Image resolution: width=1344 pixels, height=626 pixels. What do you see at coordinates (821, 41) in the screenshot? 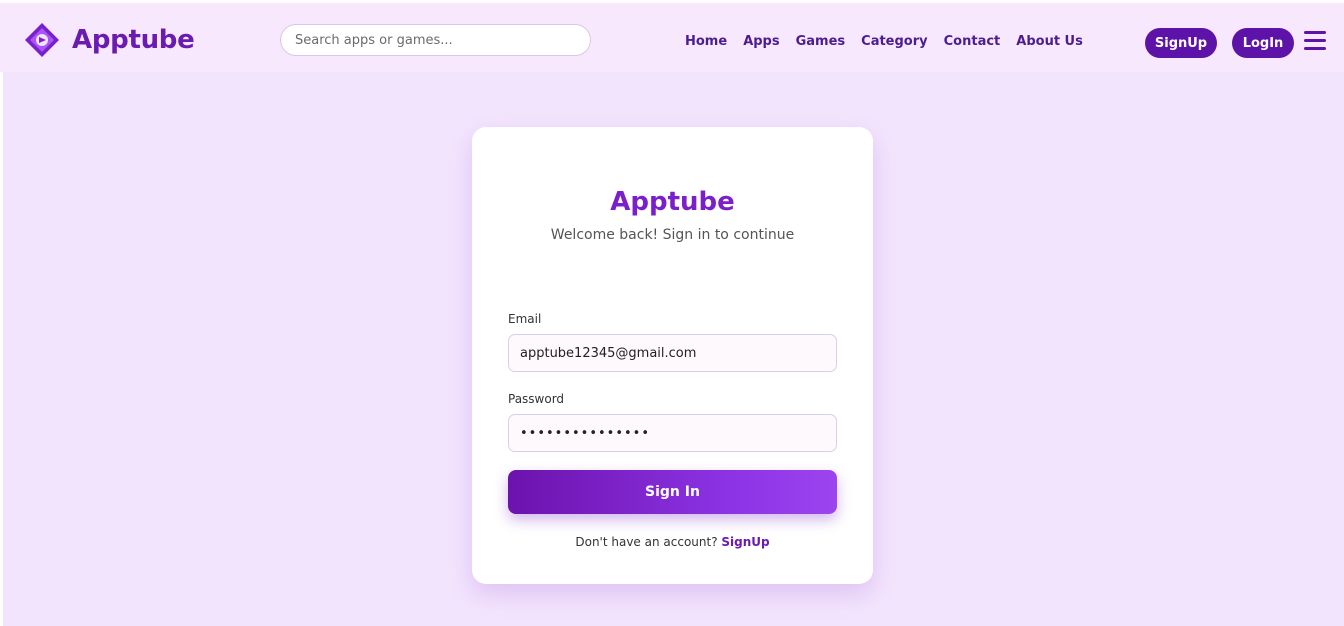
I see `nav-games: Games` at bounding box center [821, 41].